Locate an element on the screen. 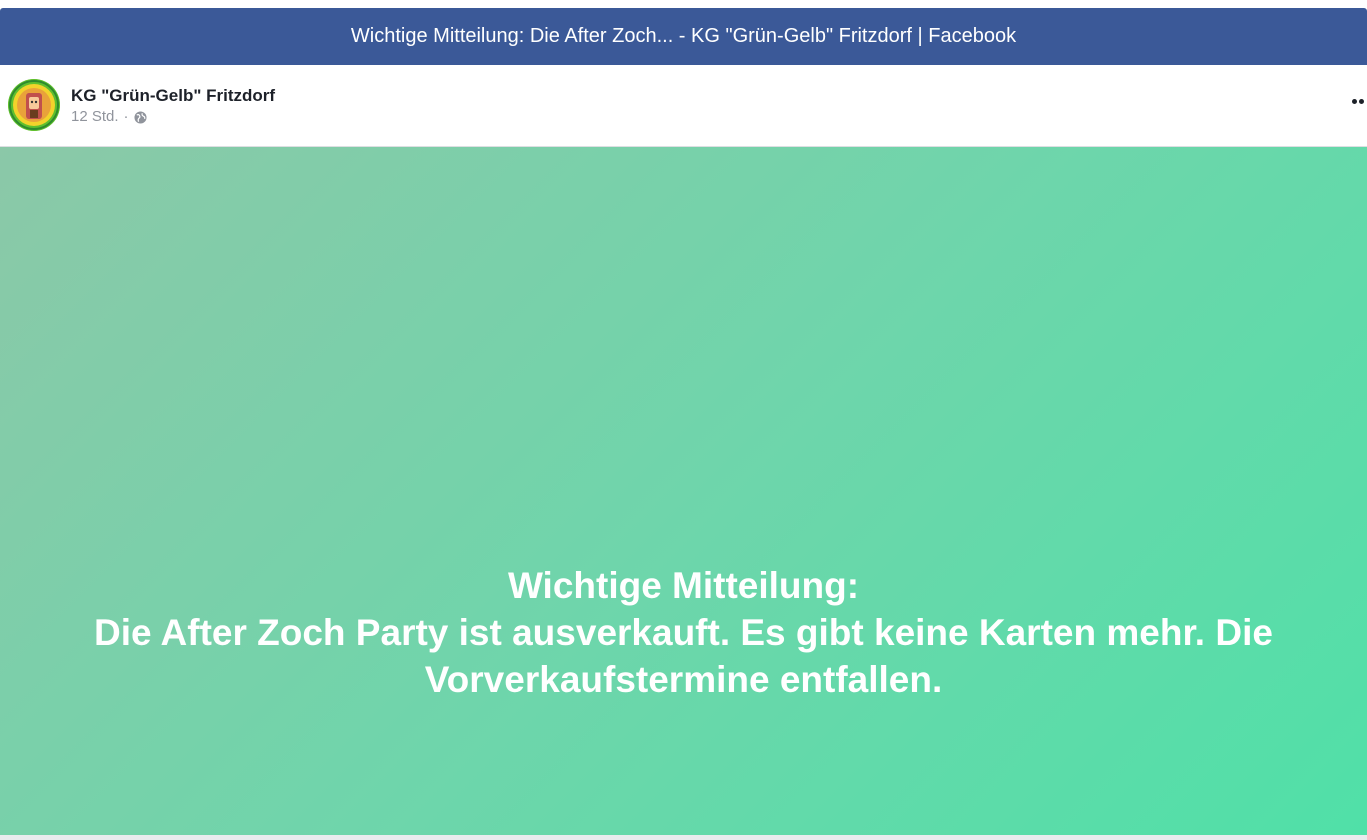 The height and width of the screenshot is (840, 1367). post-header: KG "Grün-Gelb" Fritzdorf 12 Std. · is located at coordinates (683, 106).